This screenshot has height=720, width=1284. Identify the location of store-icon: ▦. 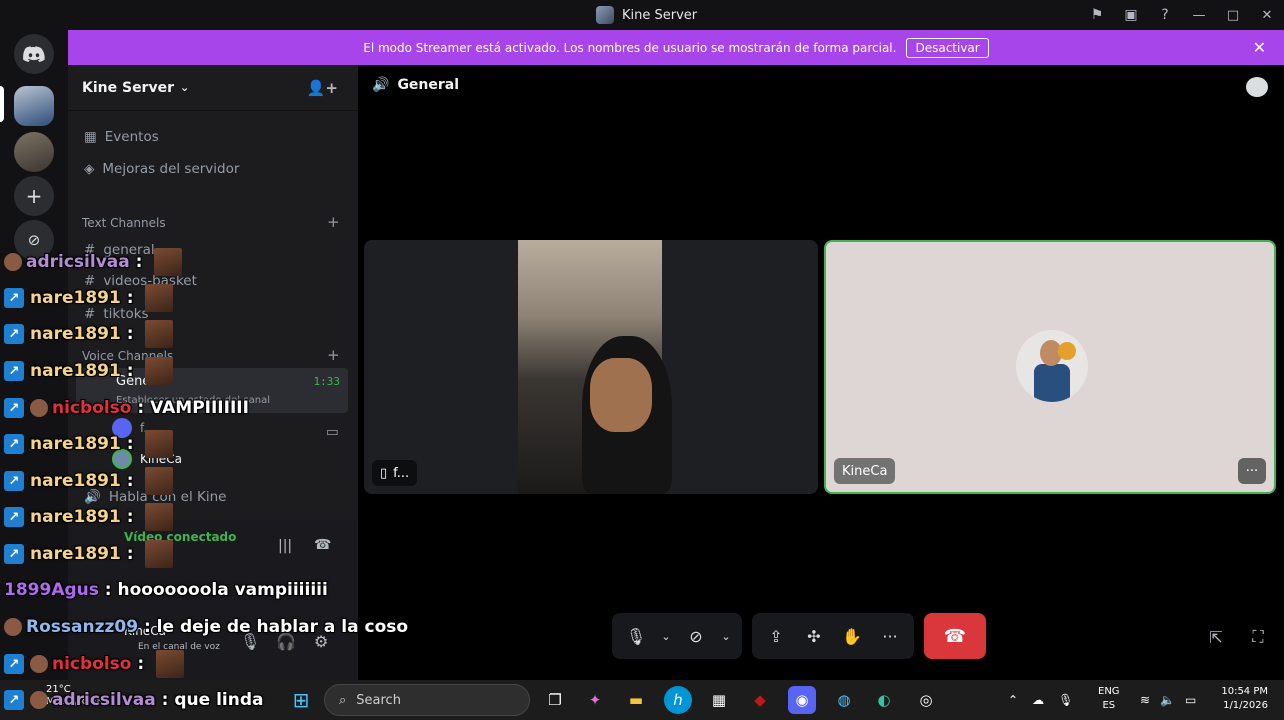
(719, 700).